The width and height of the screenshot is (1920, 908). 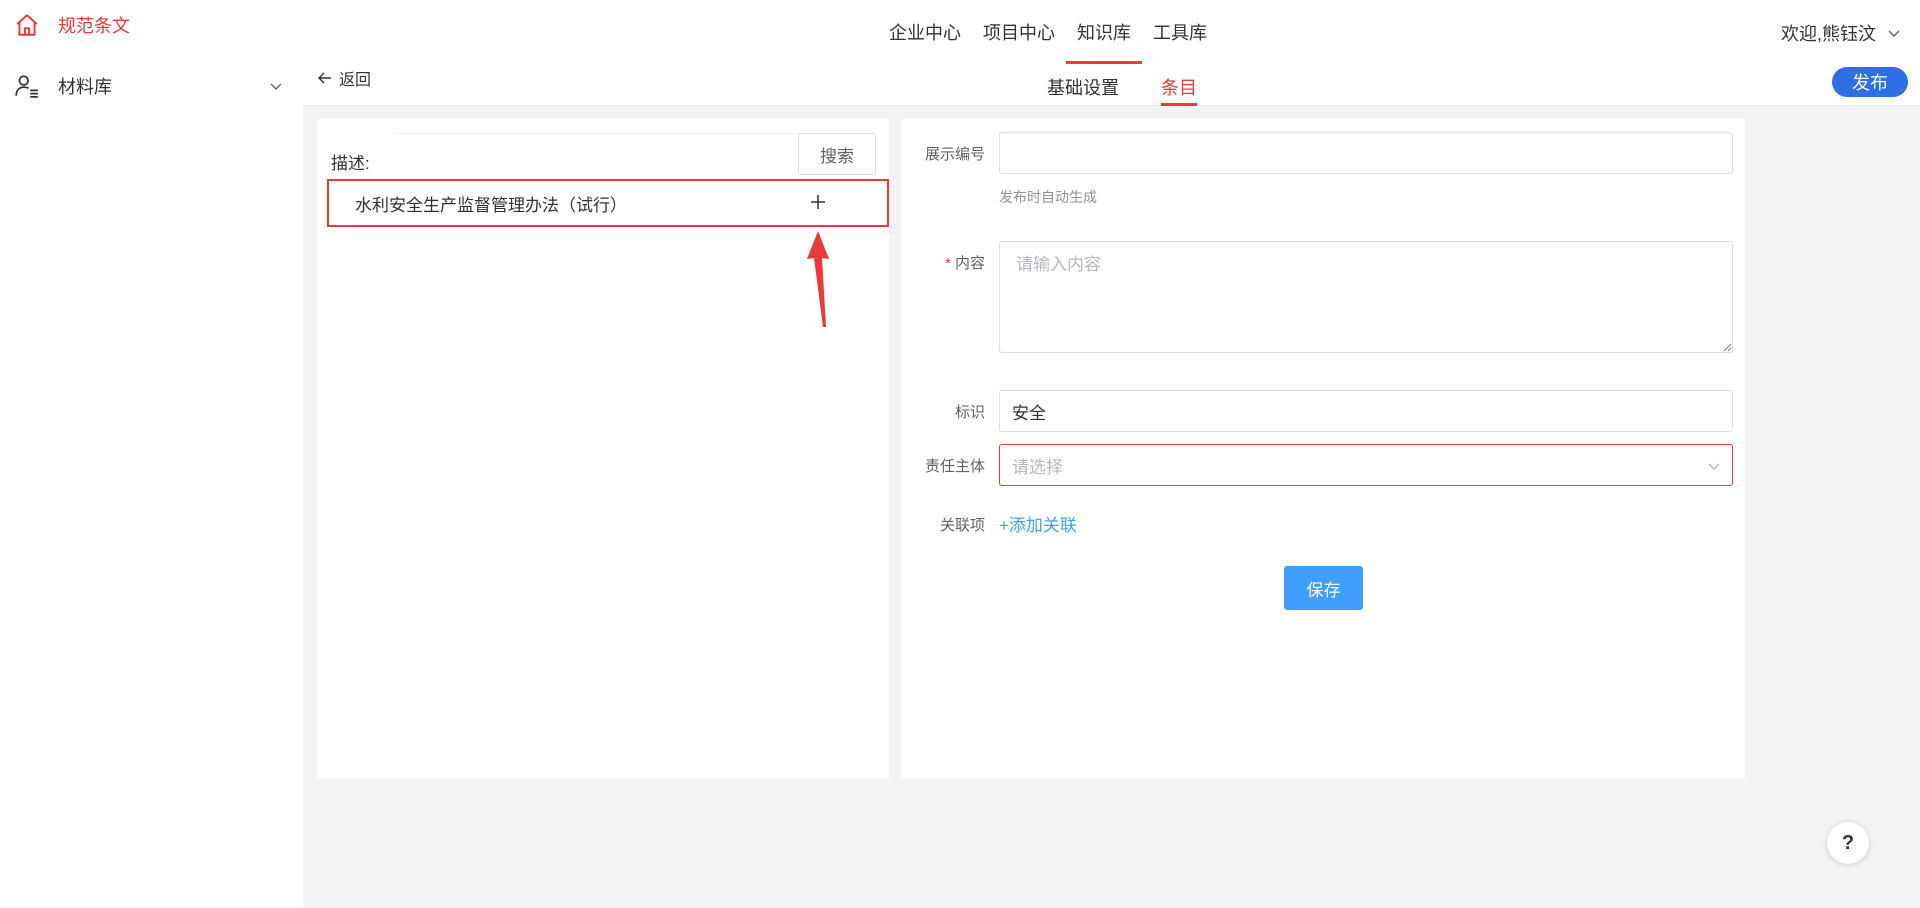 What do you see at coordinates (1366, 411) in the screenshot?
I see `tag-input` at bounding box center [1366, 411].